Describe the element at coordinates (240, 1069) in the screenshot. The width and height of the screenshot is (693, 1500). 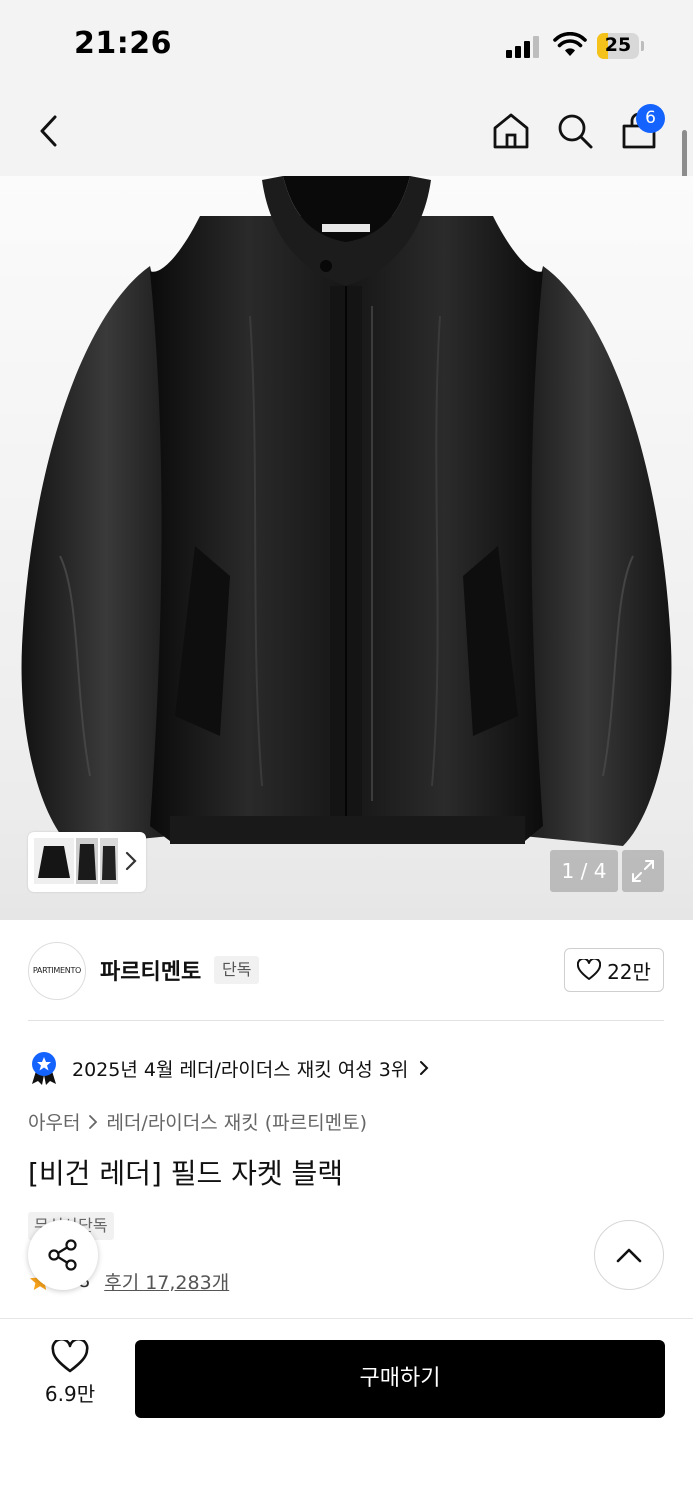
I see `ranking-text: 2025년 4월 레더/라이더스 재킷 여성 3위` at that location.